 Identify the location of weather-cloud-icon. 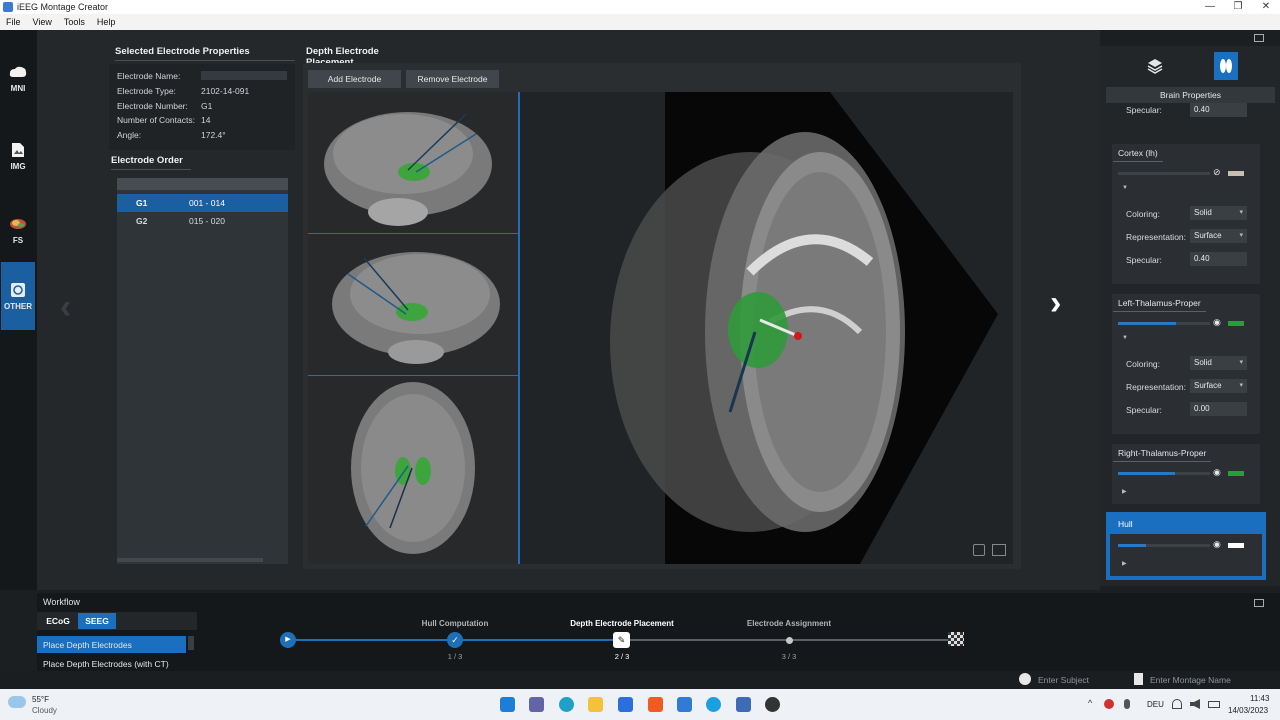
(17, 702).